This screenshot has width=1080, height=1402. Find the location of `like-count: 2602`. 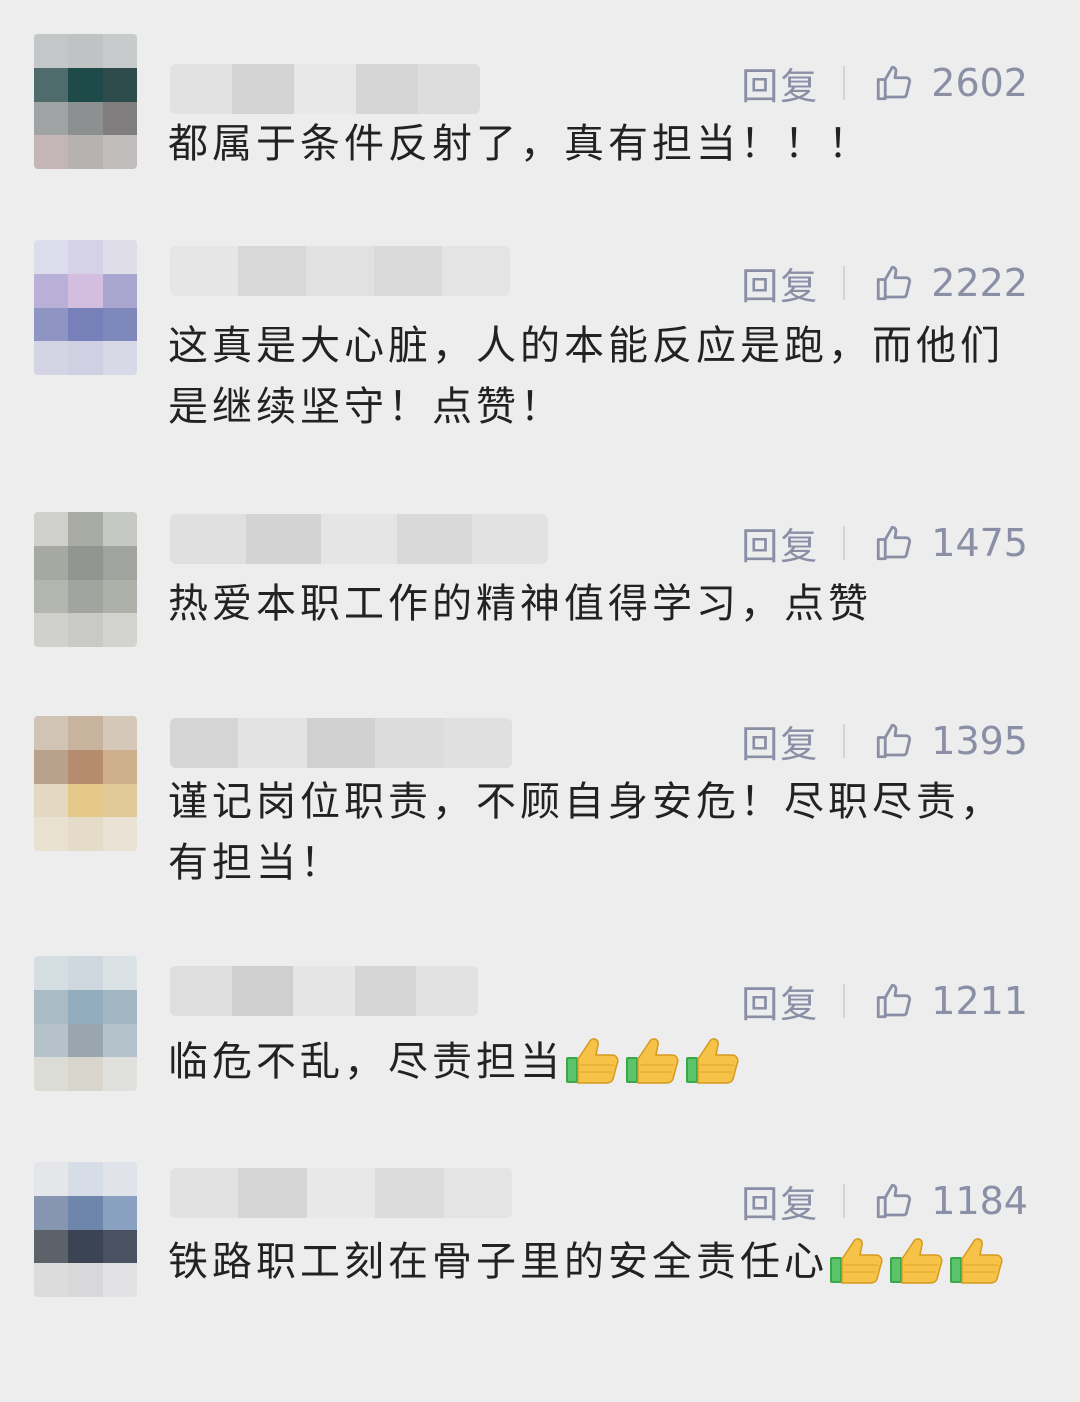

like-count: 2602 is located at coordinates (979, 83).